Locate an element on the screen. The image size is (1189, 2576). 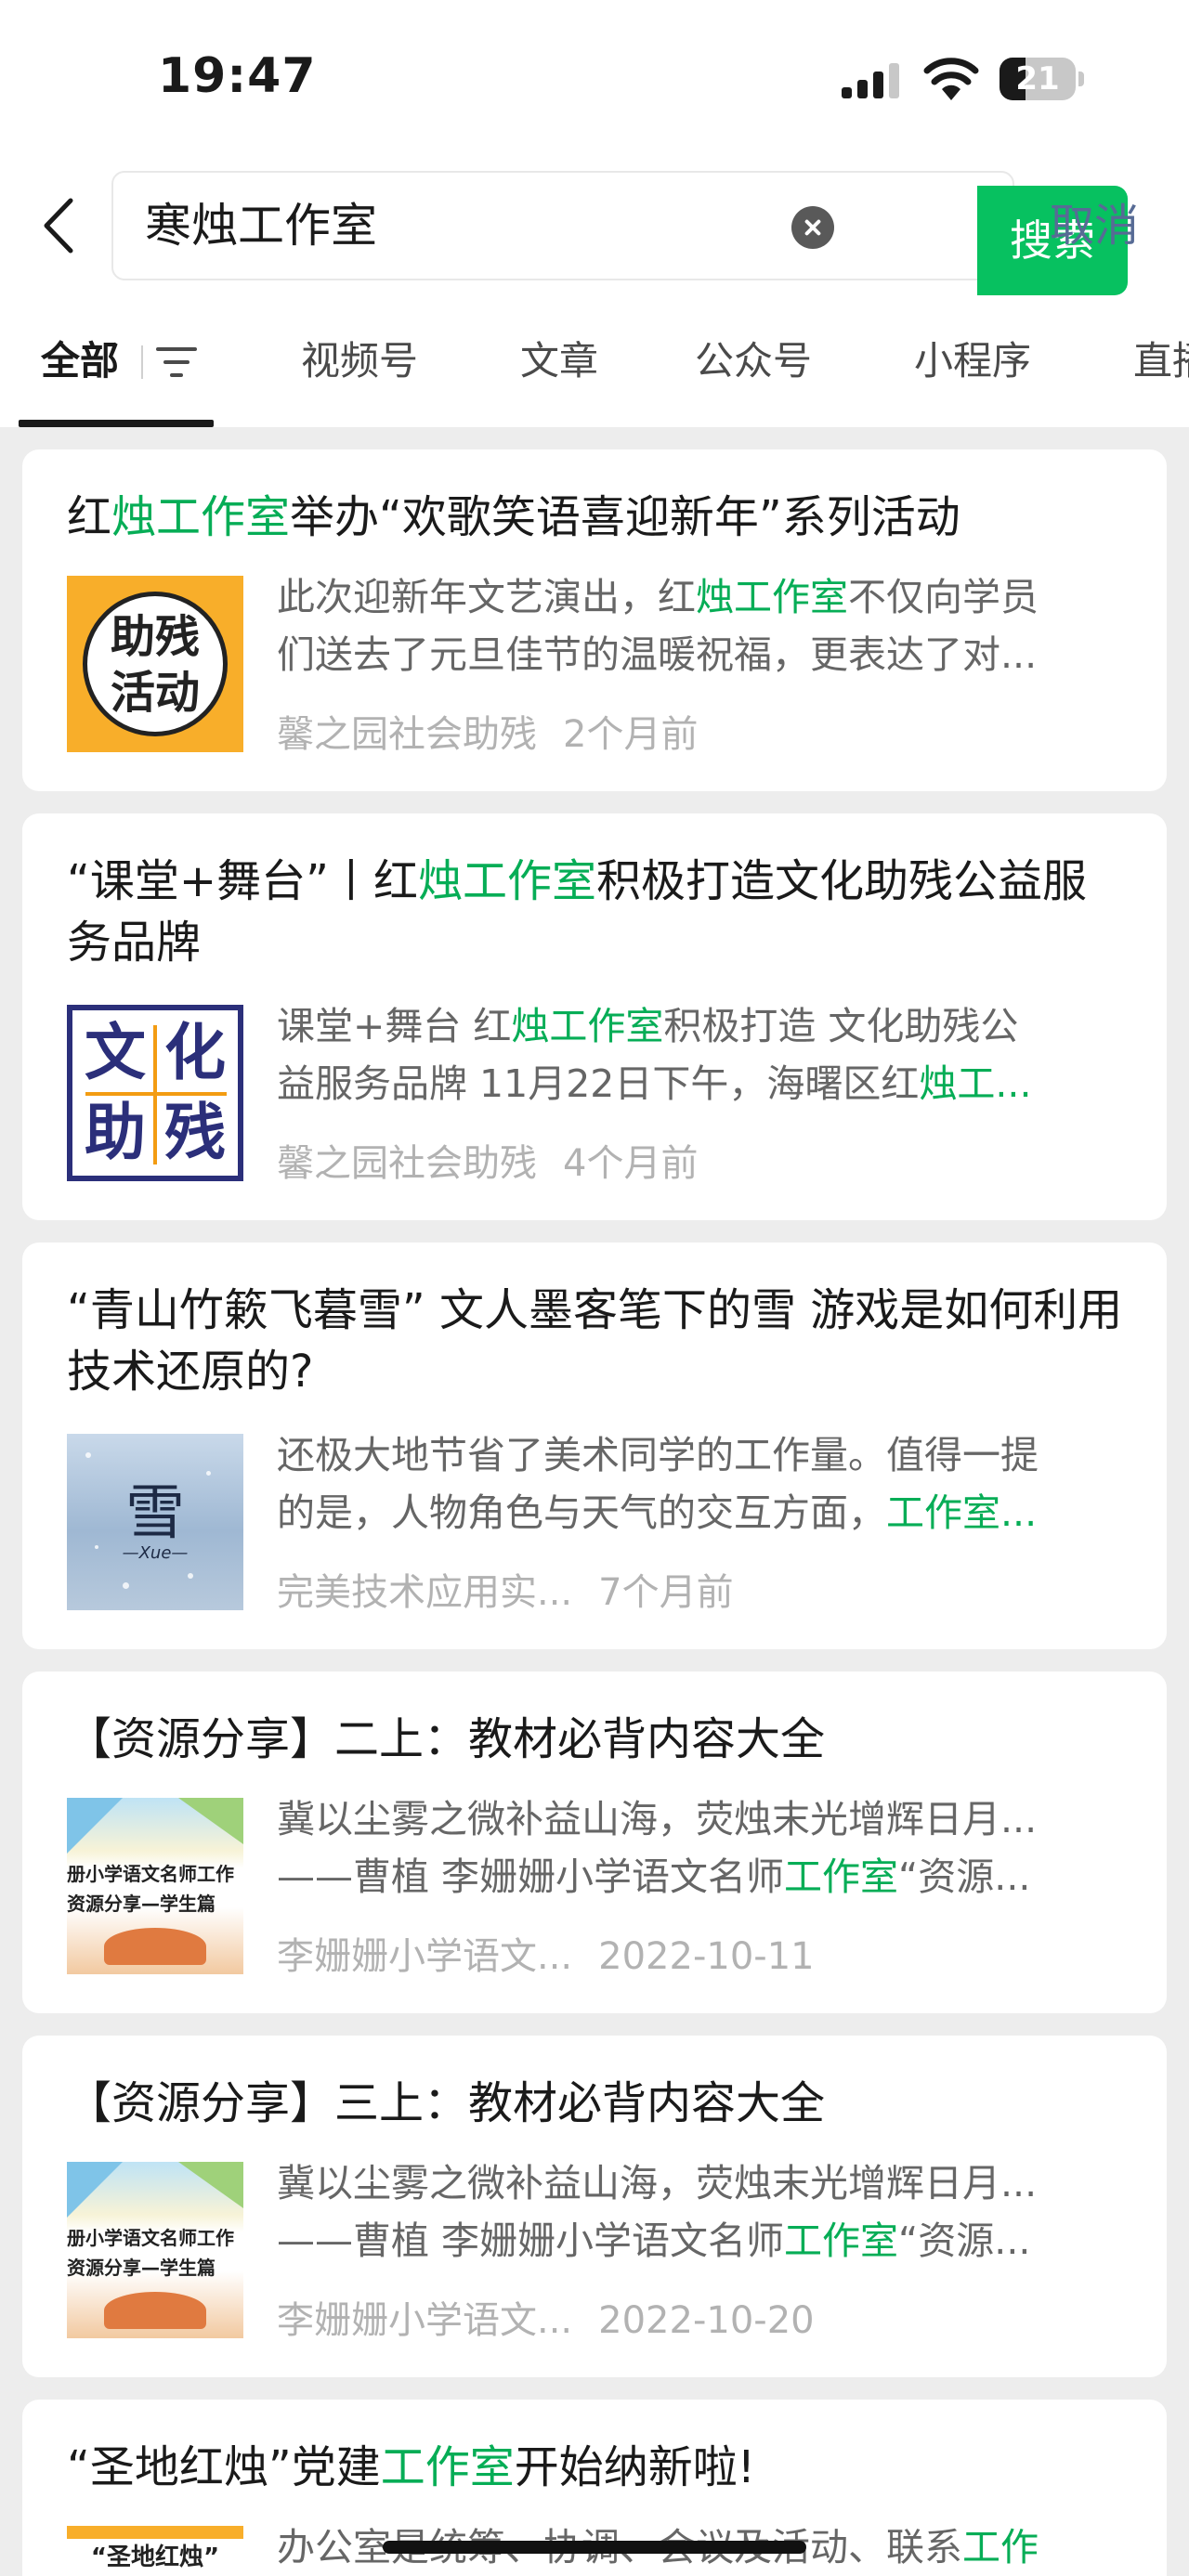
search-query: 寒烛工作室 is located at coordinates (261, 226).